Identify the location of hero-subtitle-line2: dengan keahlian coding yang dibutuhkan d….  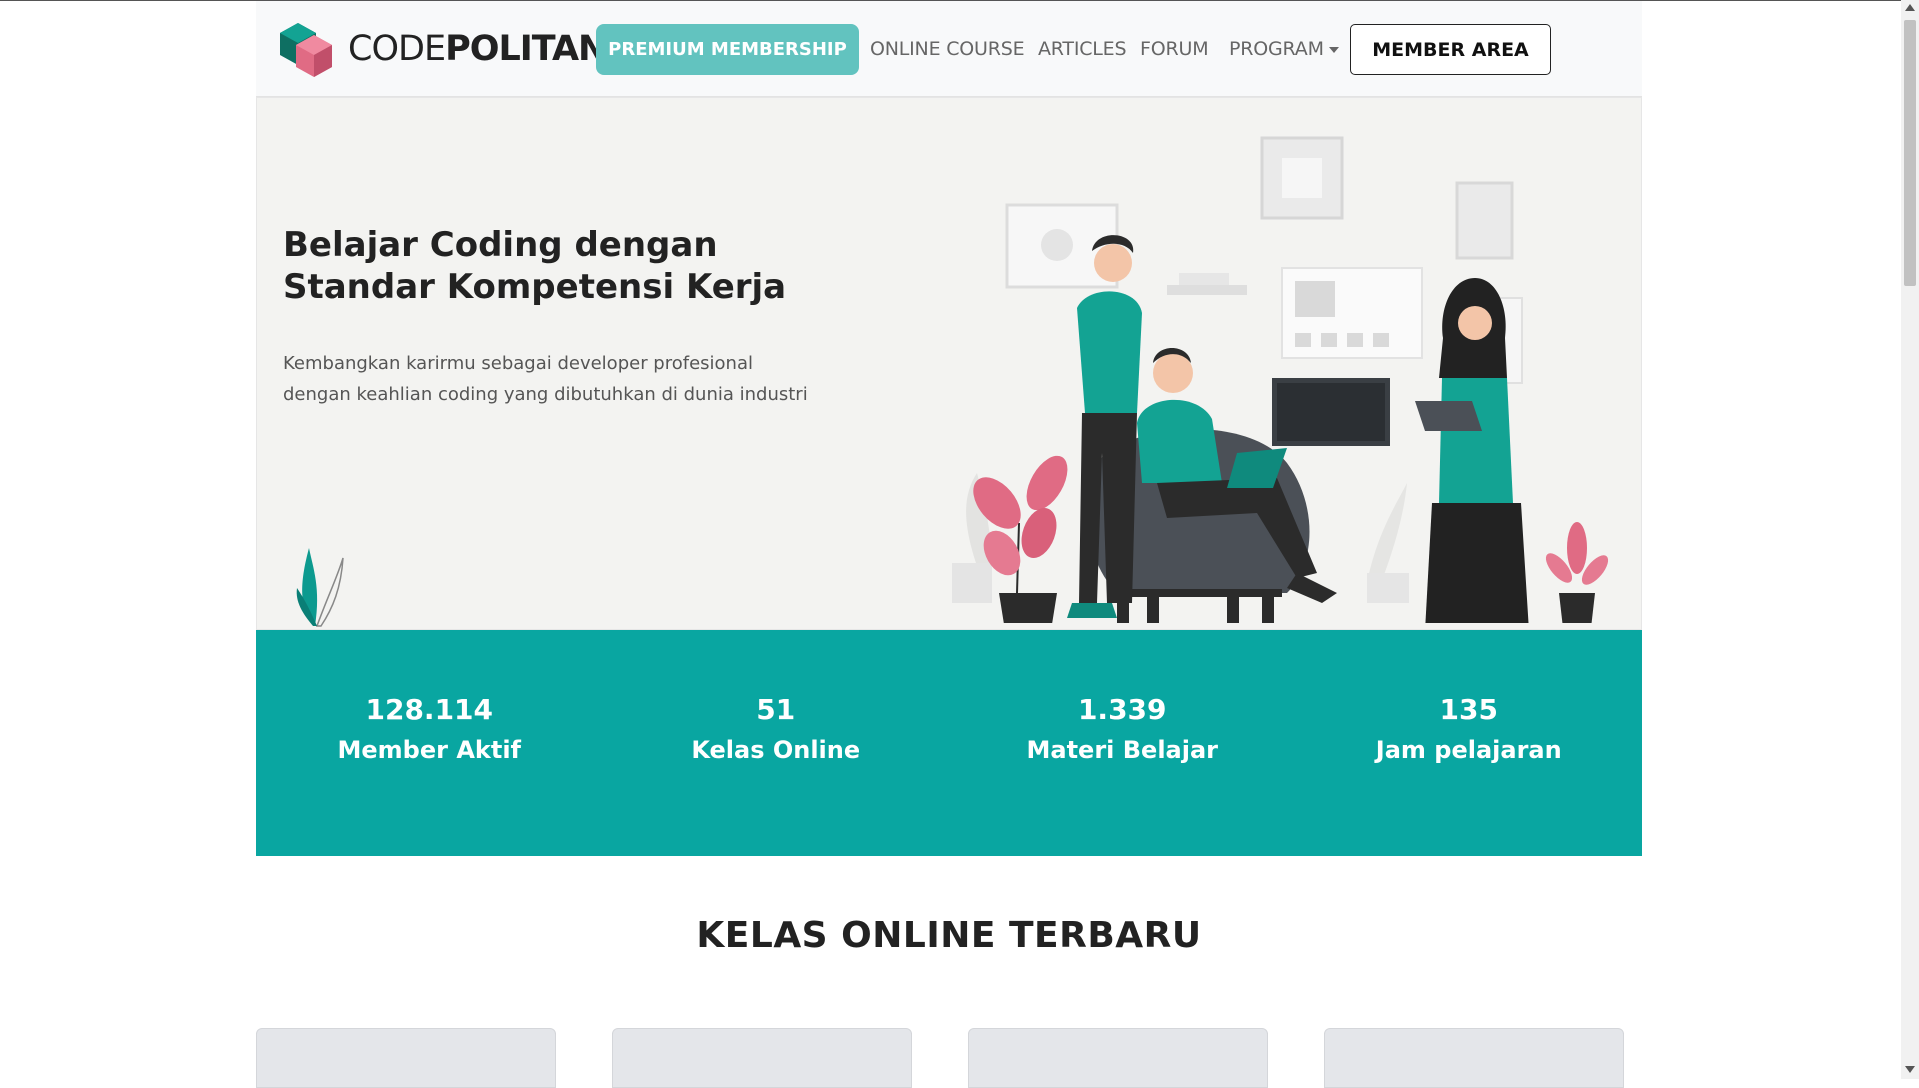
(545, 394).